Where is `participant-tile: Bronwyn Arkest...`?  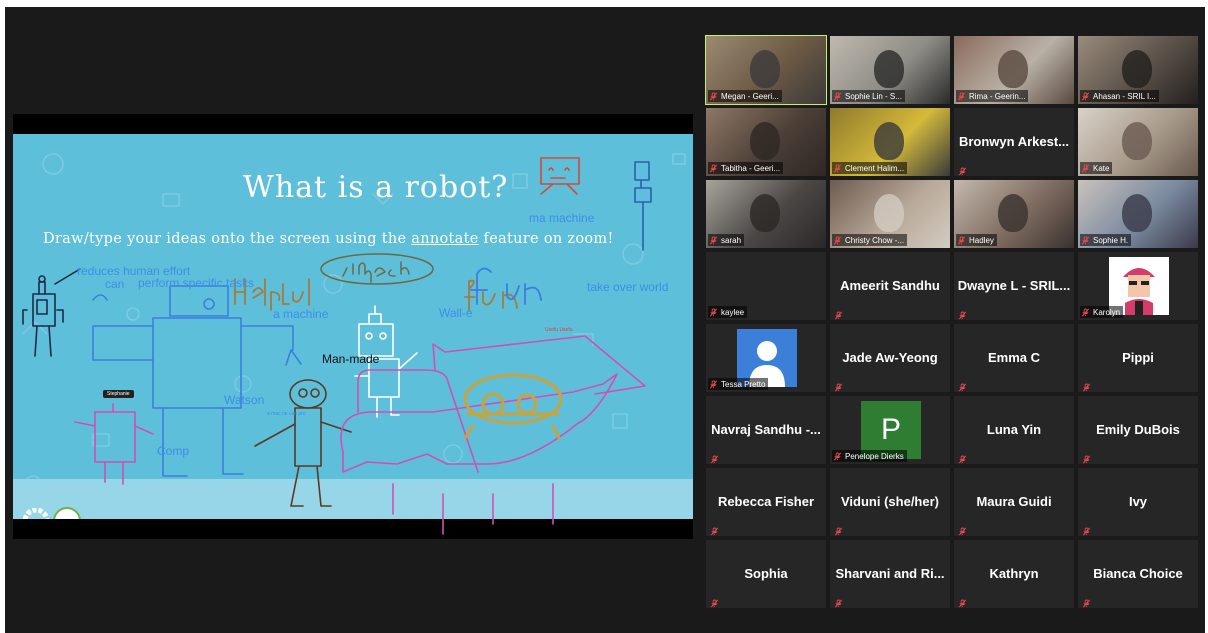 participant-tile: Bronwyn Arkest... is located at coordinates (1014, 142).